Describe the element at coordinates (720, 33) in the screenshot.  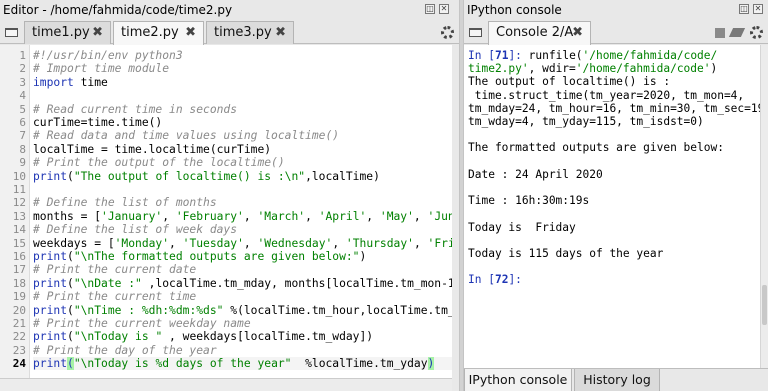
I see `stop-icon` at that location.